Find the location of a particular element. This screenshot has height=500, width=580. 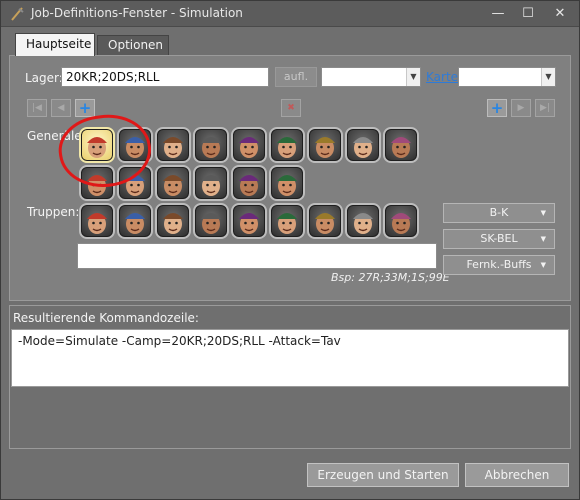

bk-button: B-K ▼ is located at coordinates (499, 213).